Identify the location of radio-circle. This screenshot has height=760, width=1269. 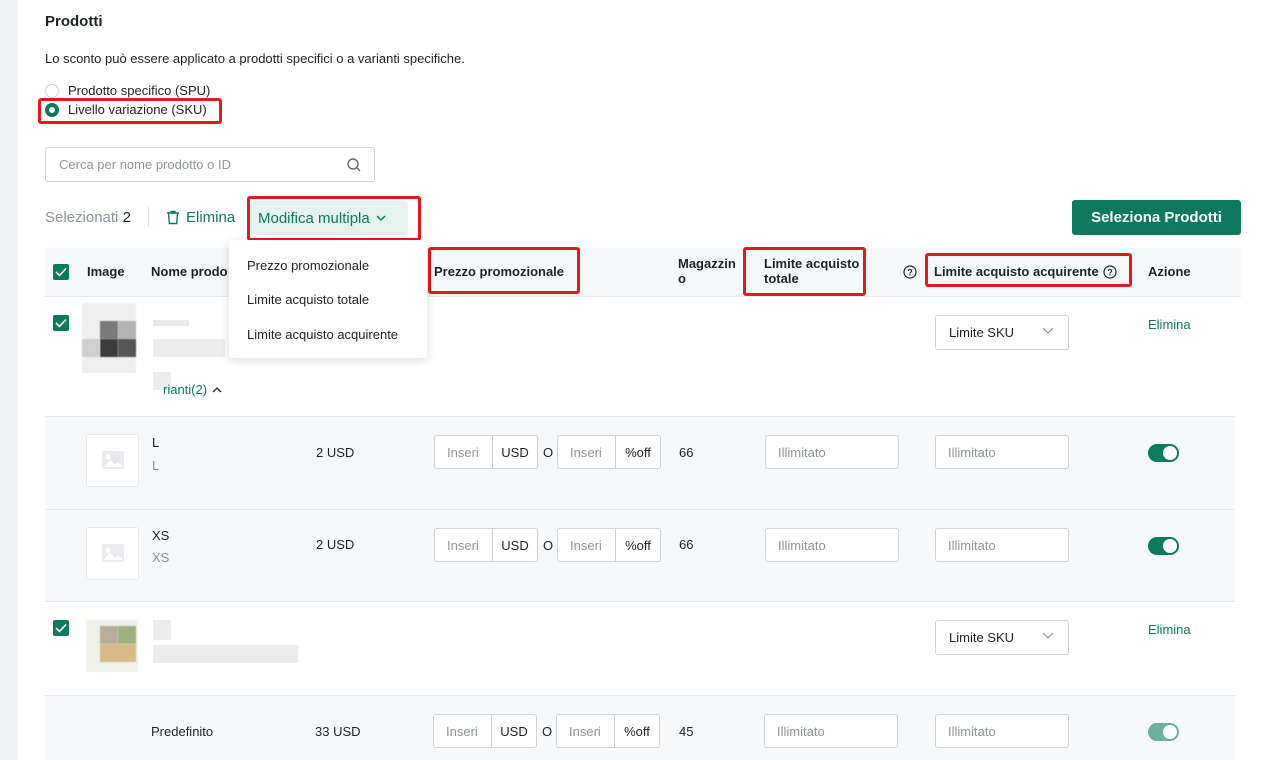
(52, 90).